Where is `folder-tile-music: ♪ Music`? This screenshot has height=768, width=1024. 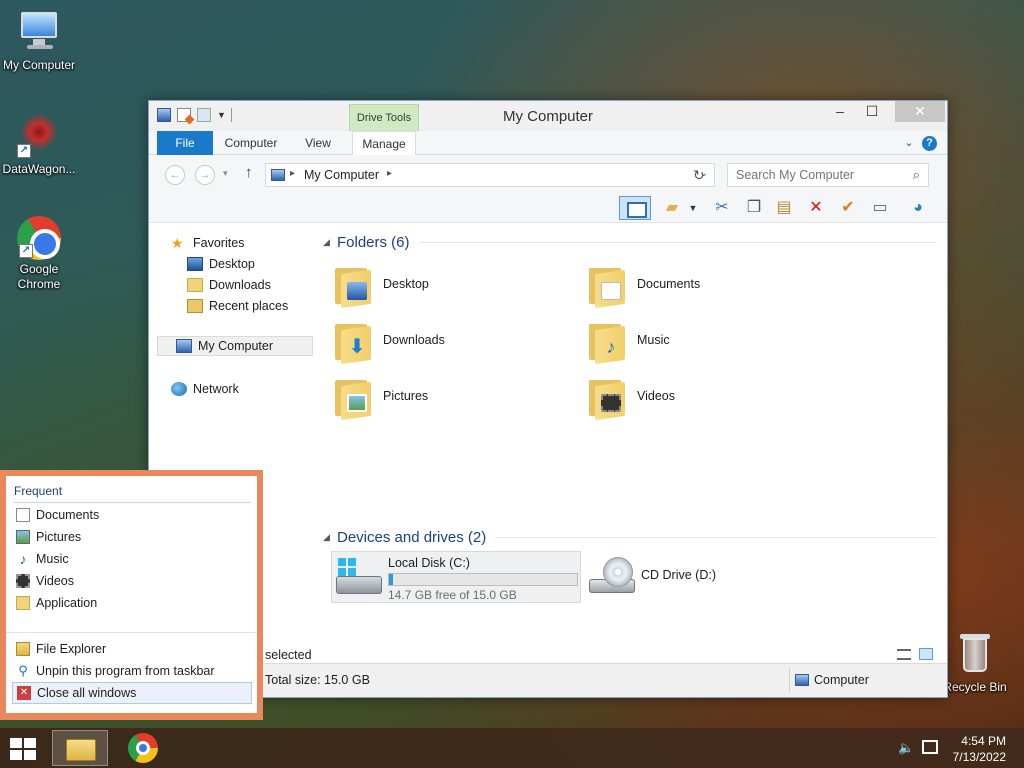 folder-tile-music: ♪ Music is located at coordinates (707, 340).